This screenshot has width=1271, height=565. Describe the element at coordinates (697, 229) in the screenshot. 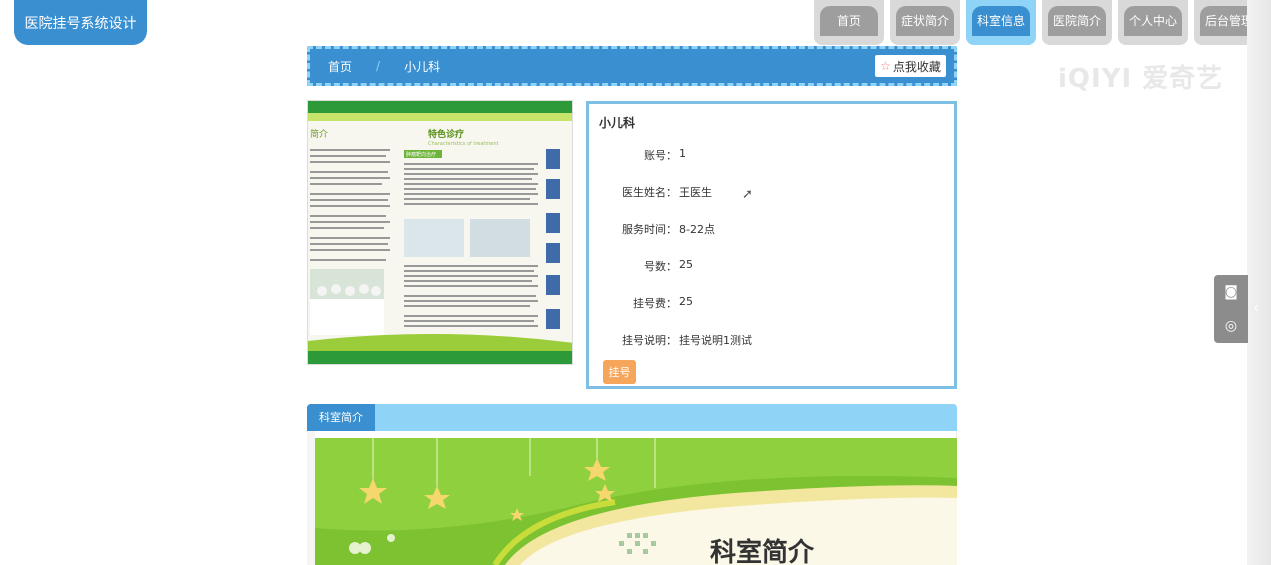

I see `field-value: 8-22点` at that location.